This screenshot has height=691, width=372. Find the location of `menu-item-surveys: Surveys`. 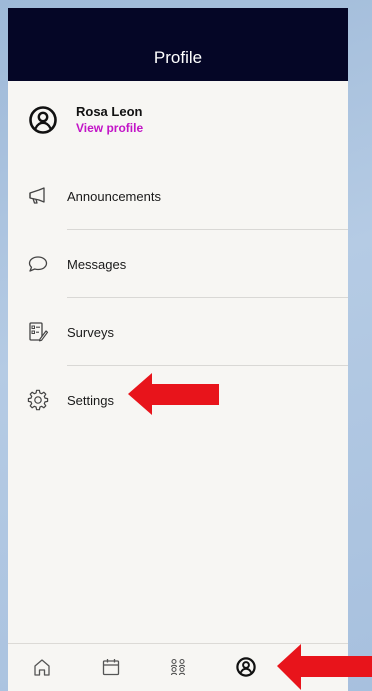

menu-item-surveys: Surveys is located at coordinates (178, 332).